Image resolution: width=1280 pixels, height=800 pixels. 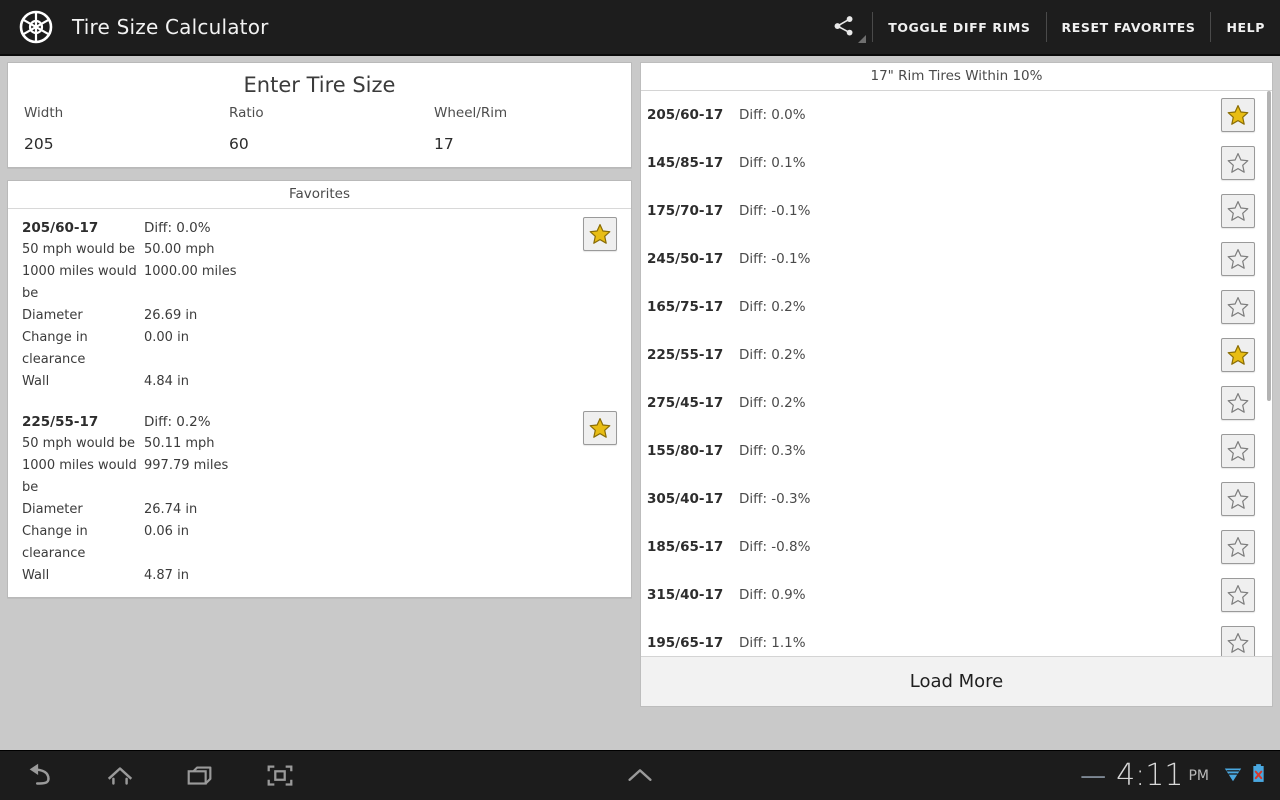 I want to click on tire-result-row: 165/75-17 Diff: 0.2%, so click(x=956, y=307).